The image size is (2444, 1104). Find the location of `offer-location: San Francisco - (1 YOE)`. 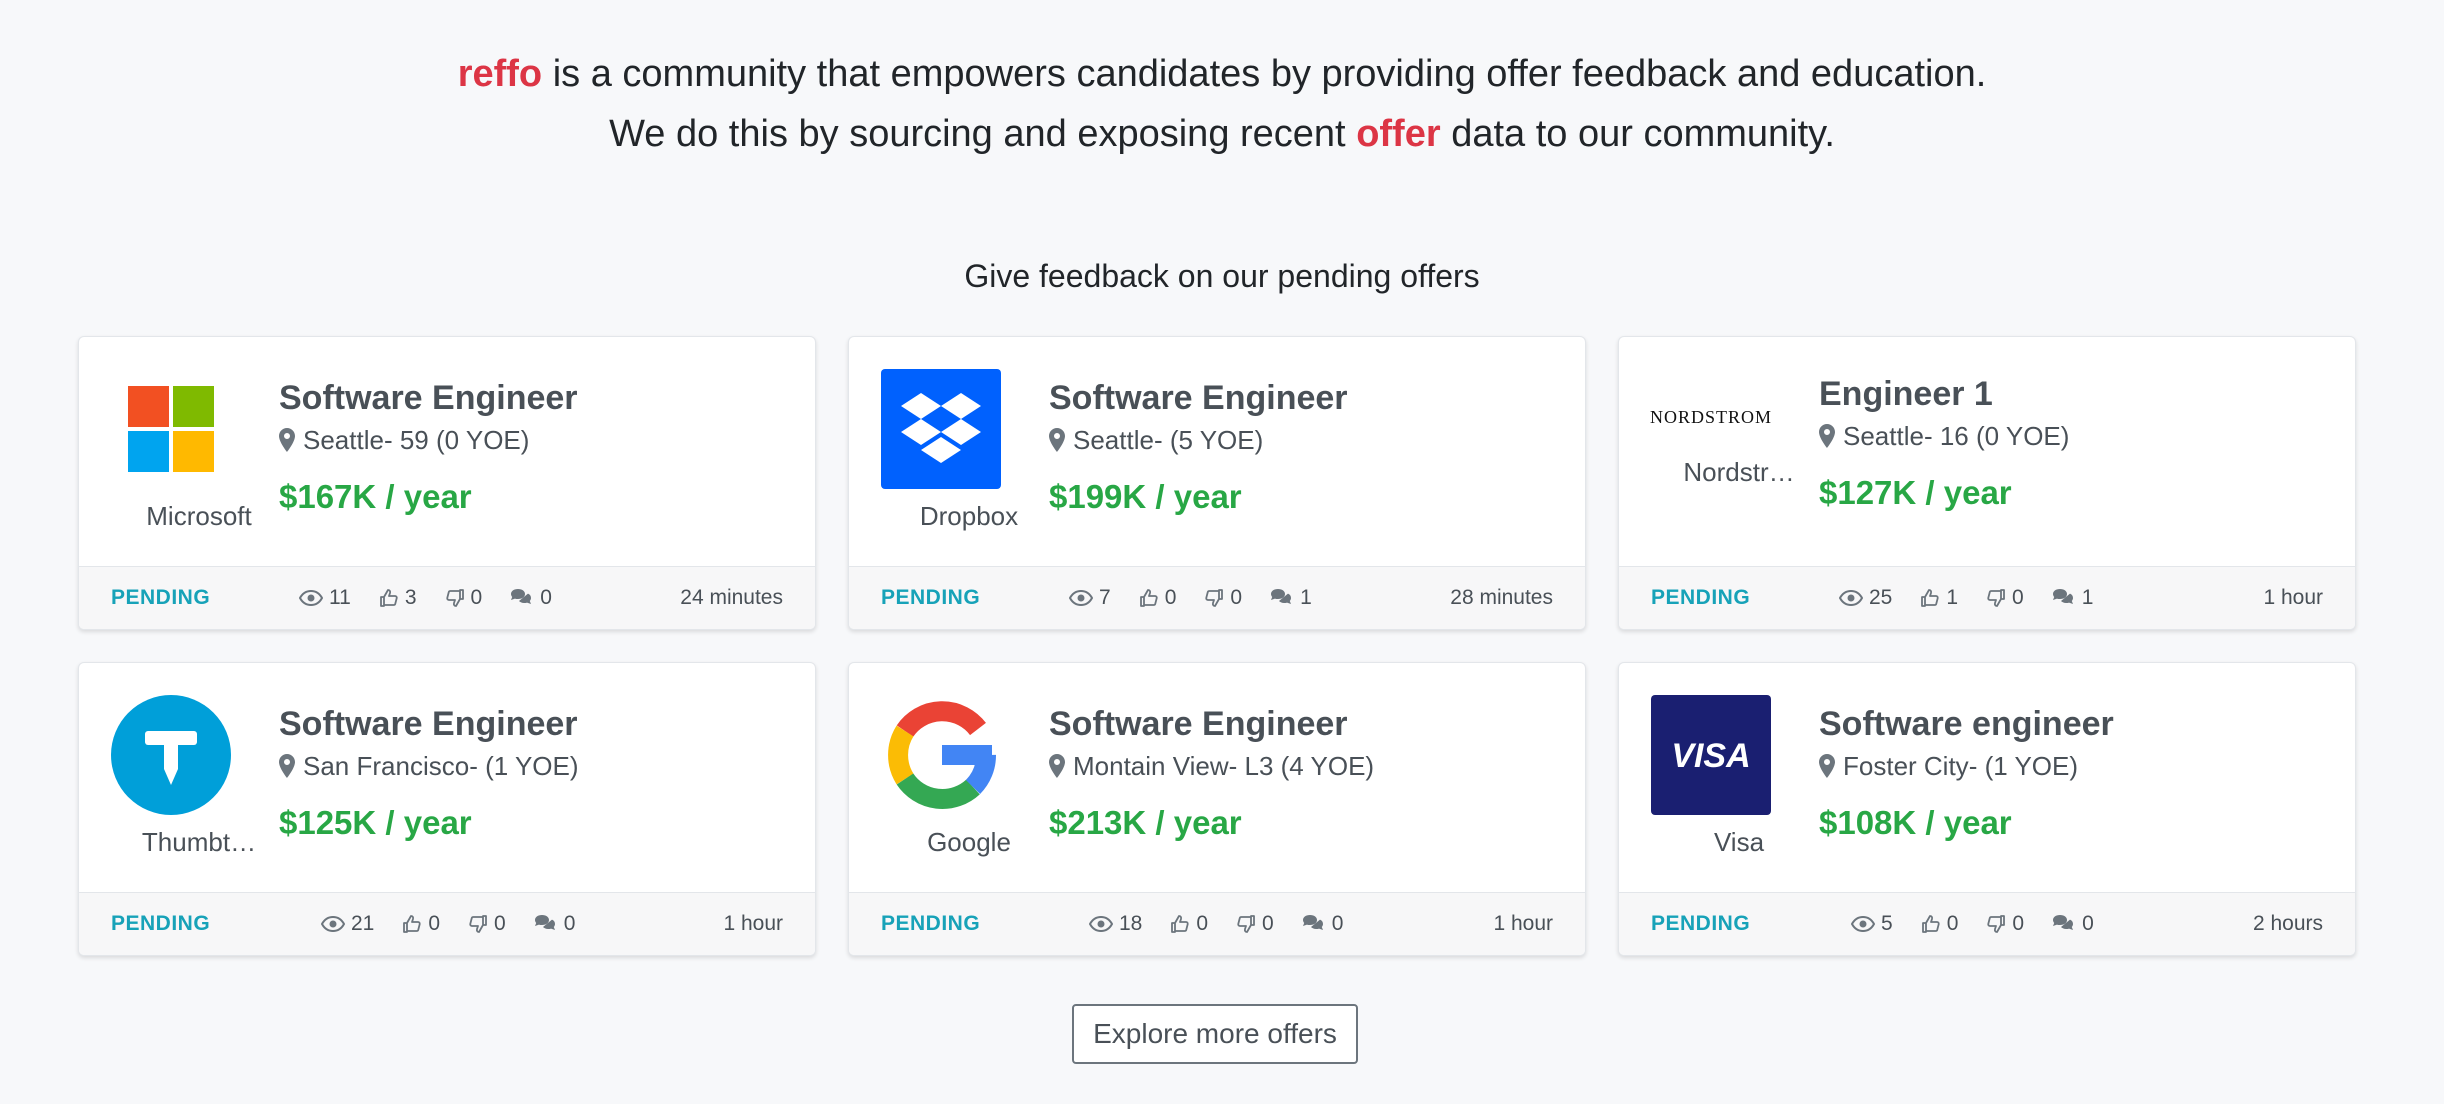

offer-location: San Francisco - (1 YOE) is located at coordinates (429, 766).